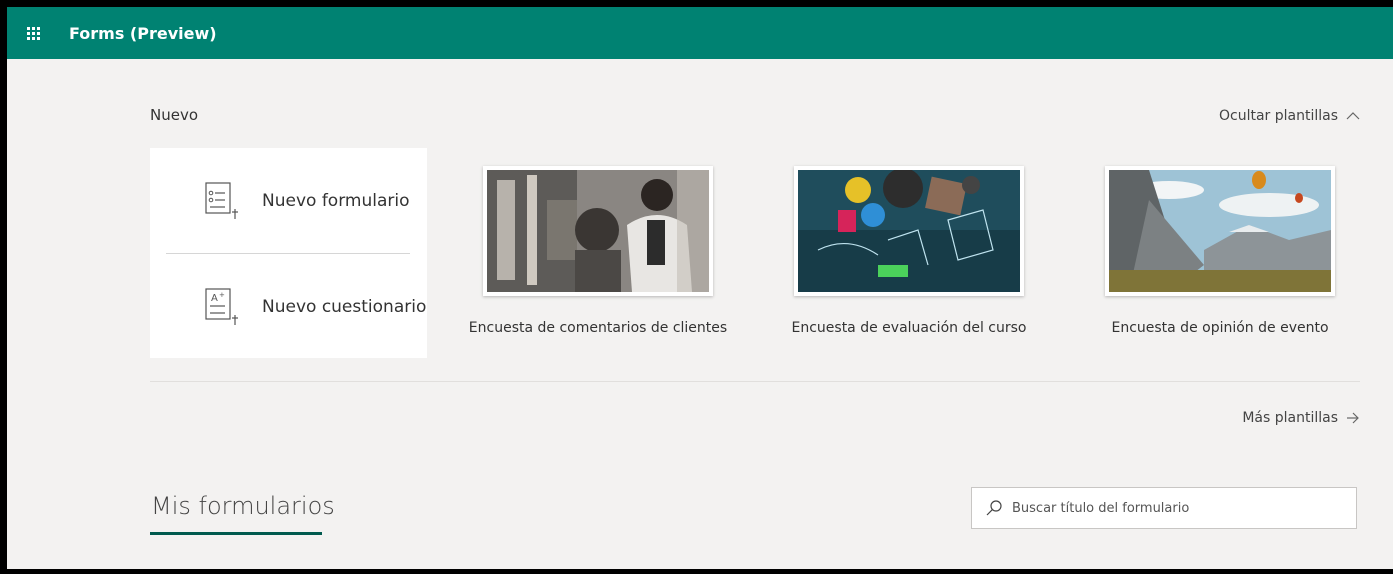 This screenshot has height=574, width=1393. What do you see at coordinates (1353, 418) in the screenshot?
I see `arrow-right-icon` at bounding box center [1353, 418].